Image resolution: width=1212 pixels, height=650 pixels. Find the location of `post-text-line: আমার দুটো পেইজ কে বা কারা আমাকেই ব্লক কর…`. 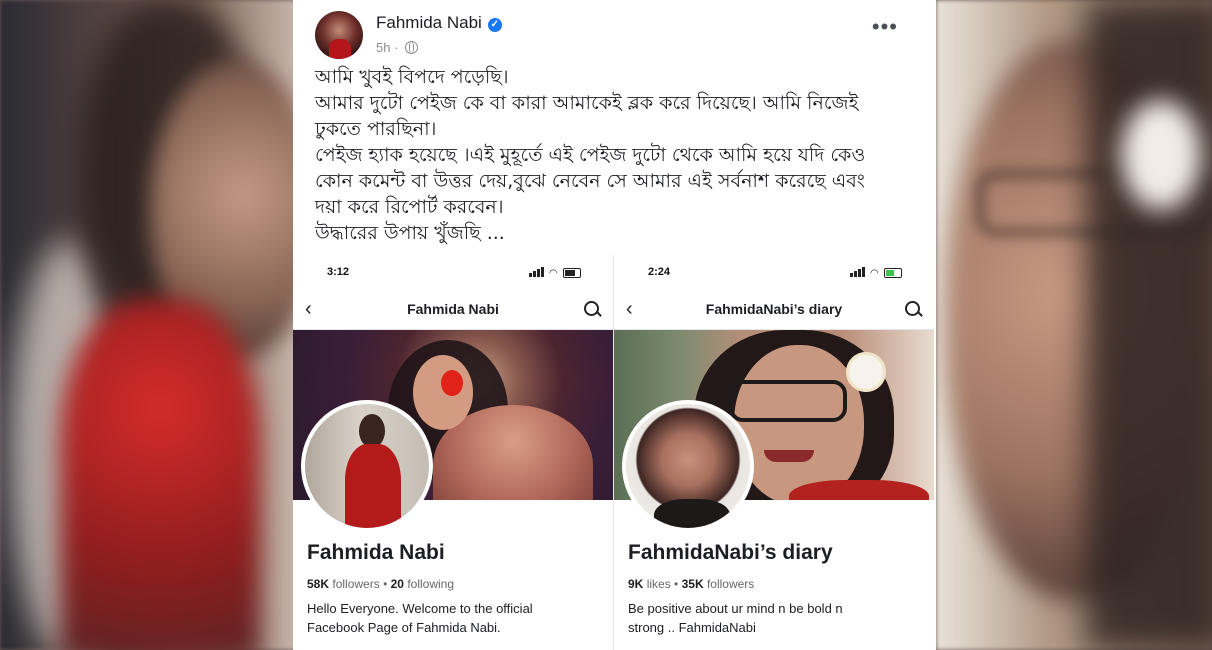

post-text-line: আমার দুটো পেইজ কে বা কারা আমাকেই ব্লক কর… is located at coordinates (587, 103).